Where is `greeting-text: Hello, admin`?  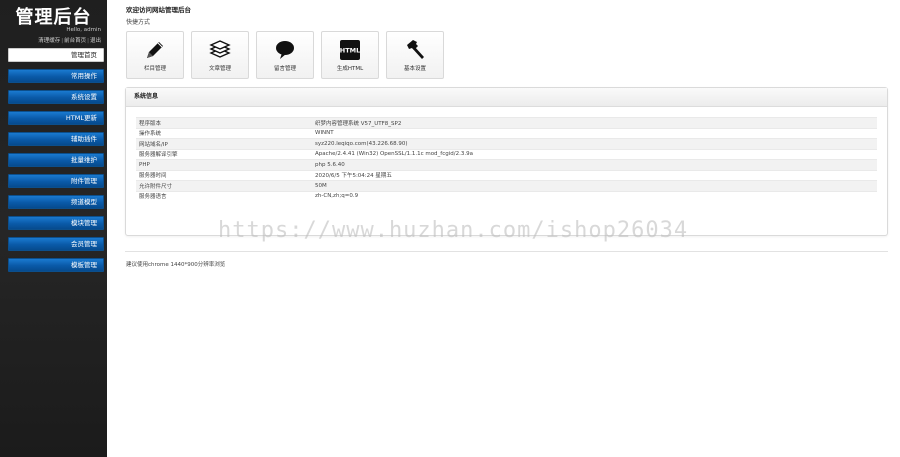 greeting-text: Hello, admin is located at coordinates (83, 30).